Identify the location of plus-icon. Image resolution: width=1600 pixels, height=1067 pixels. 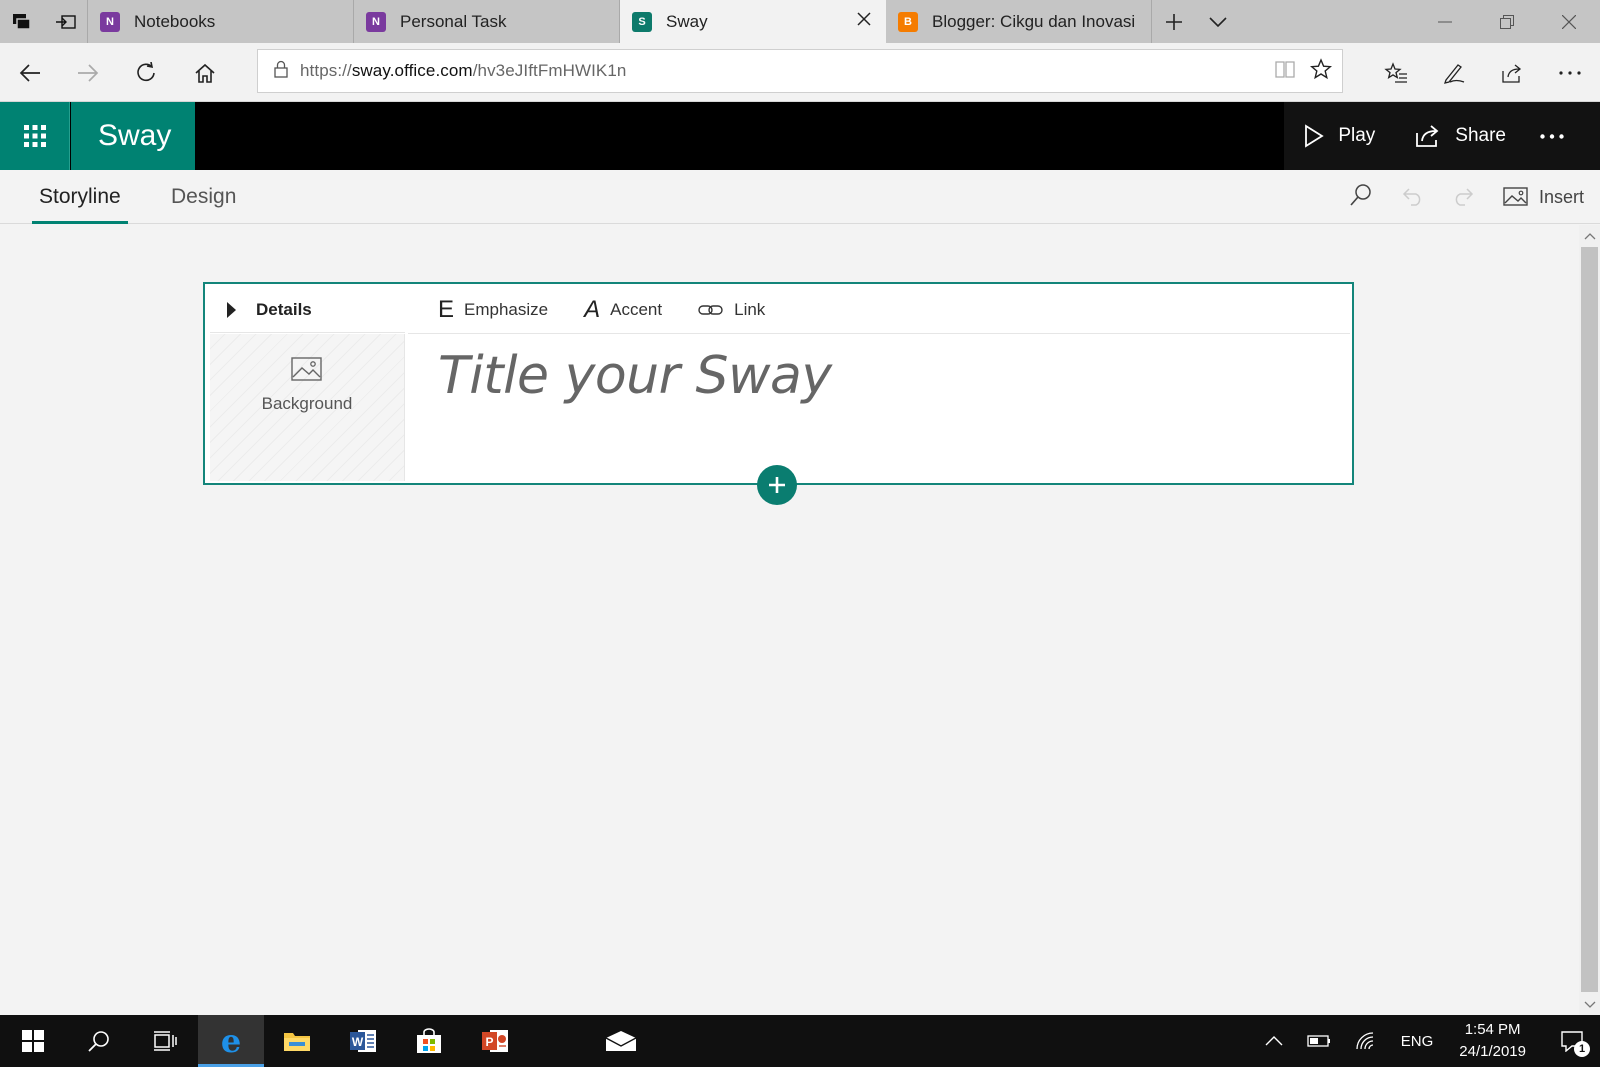
(777, 485).